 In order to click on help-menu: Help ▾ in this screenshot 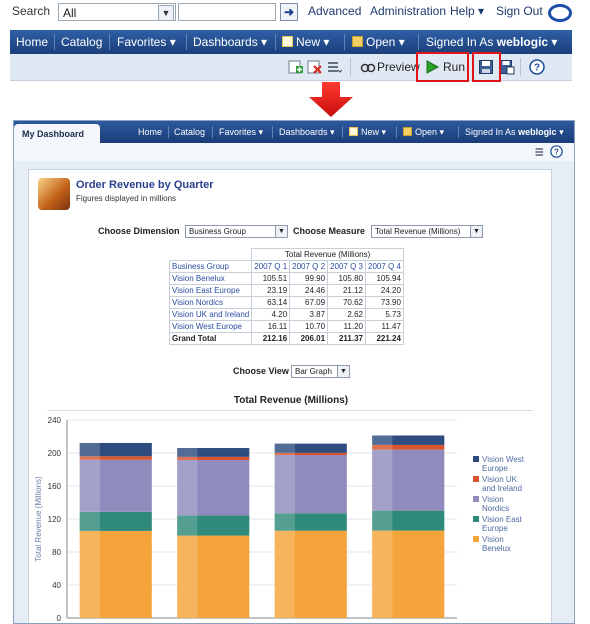, I will do `click(467, 11)`.